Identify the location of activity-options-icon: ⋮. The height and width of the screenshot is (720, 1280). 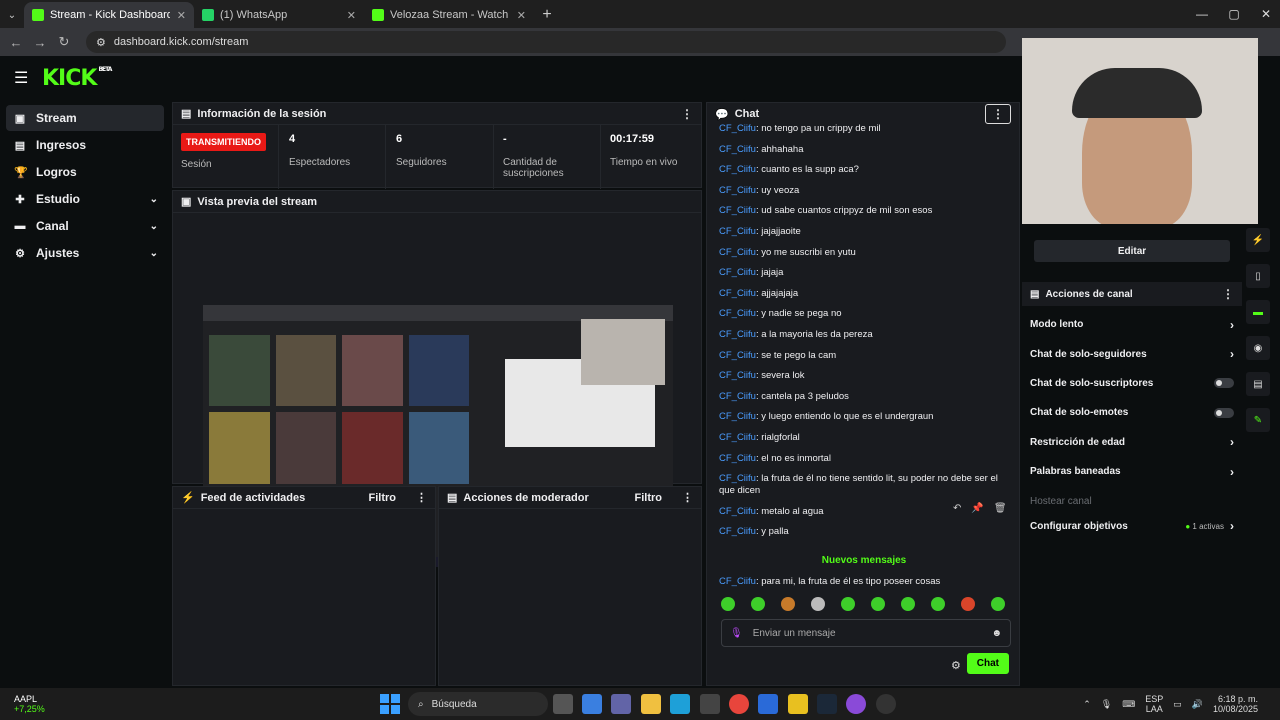
(421, 497).